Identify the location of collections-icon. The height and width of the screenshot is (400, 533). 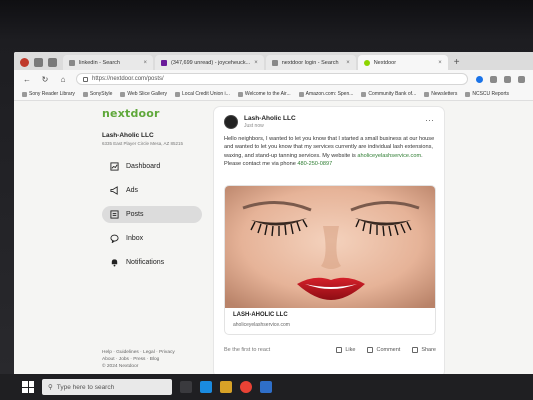
(38, 62).